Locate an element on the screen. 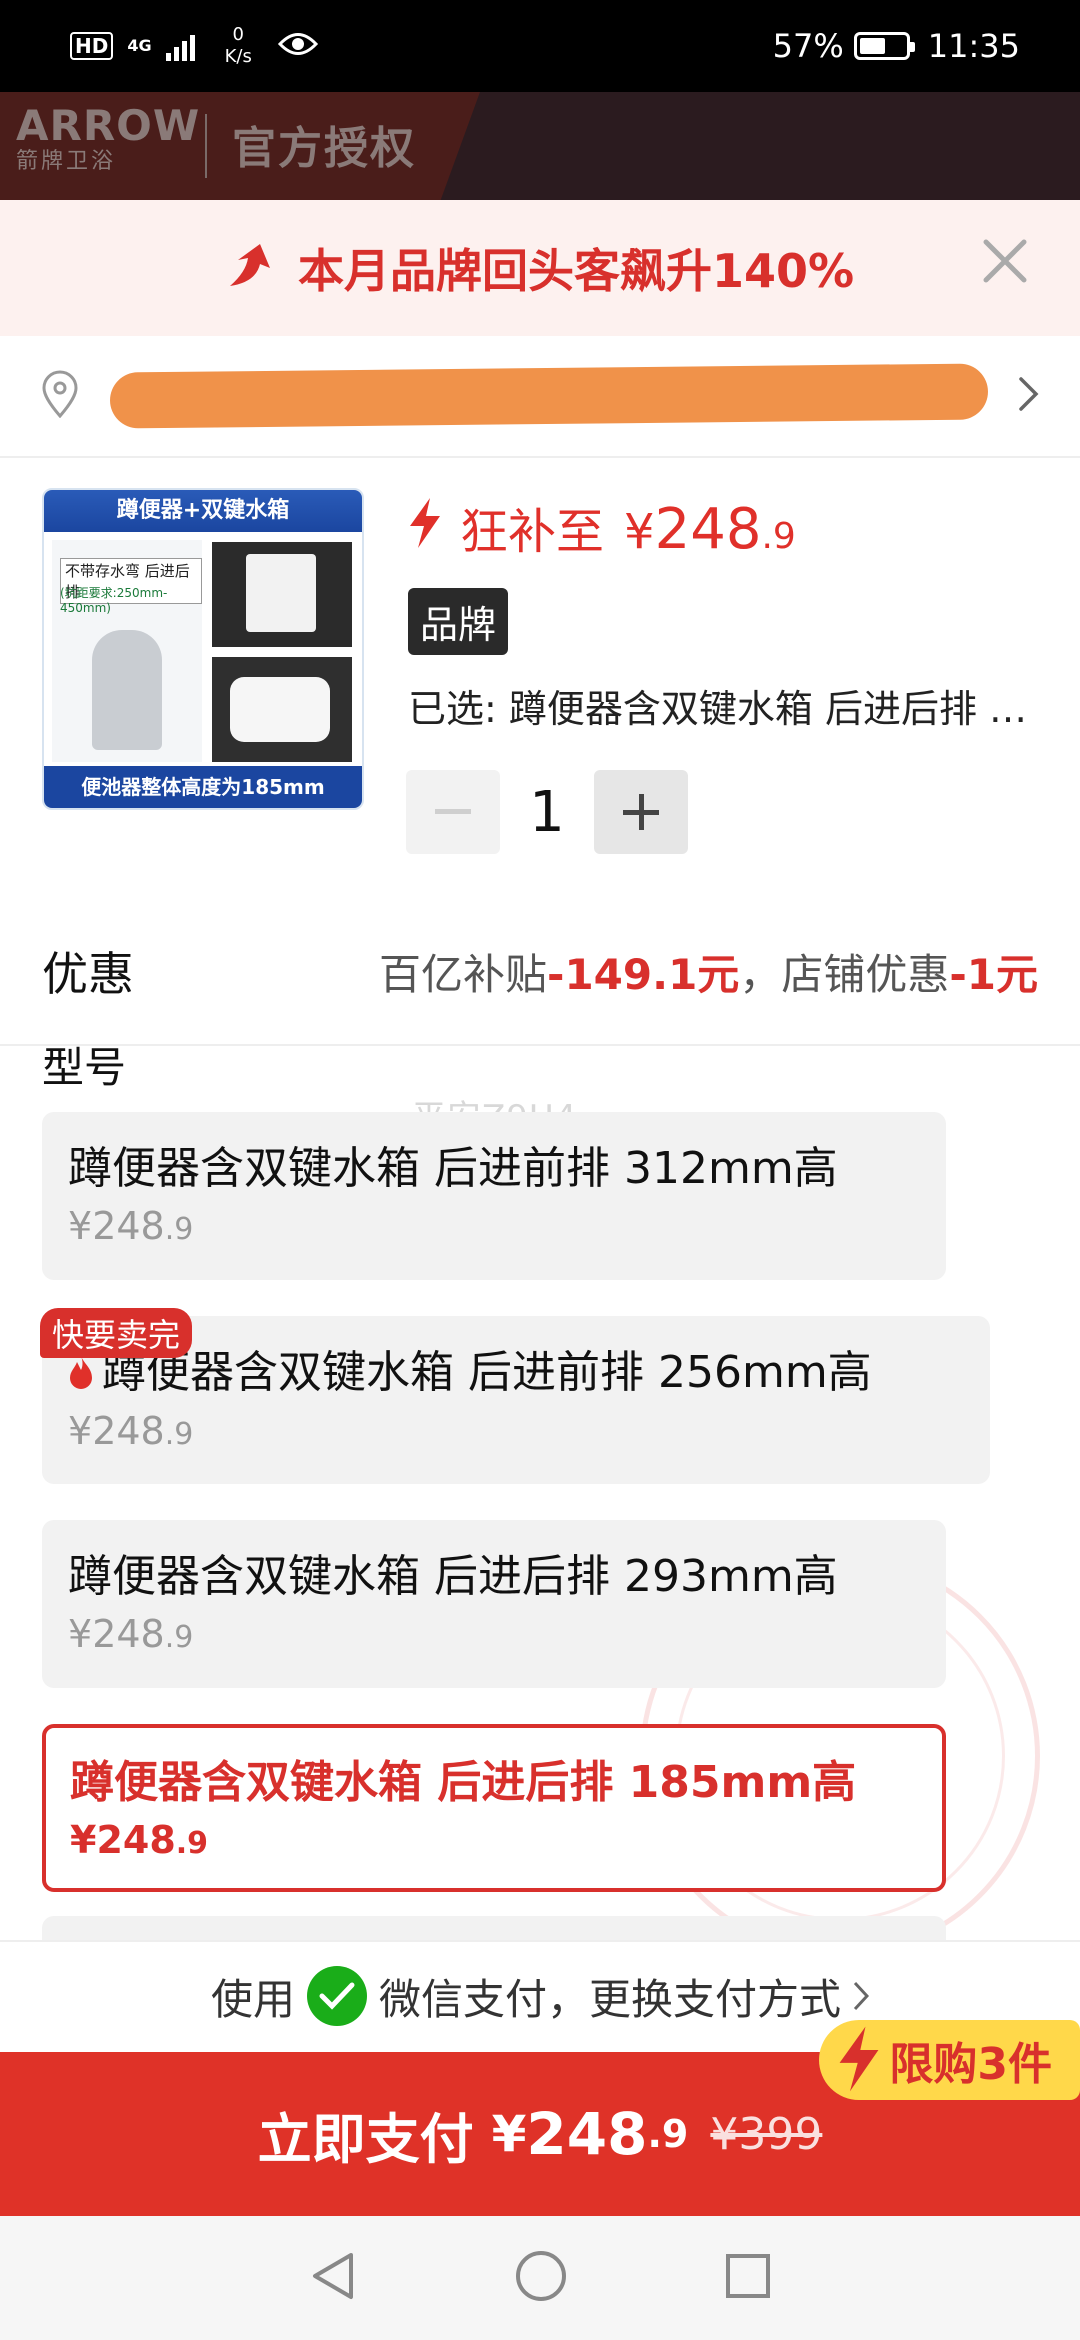 The image size is (1080, 2340). quantity-value: 1 is located at coordinates (547, 812).